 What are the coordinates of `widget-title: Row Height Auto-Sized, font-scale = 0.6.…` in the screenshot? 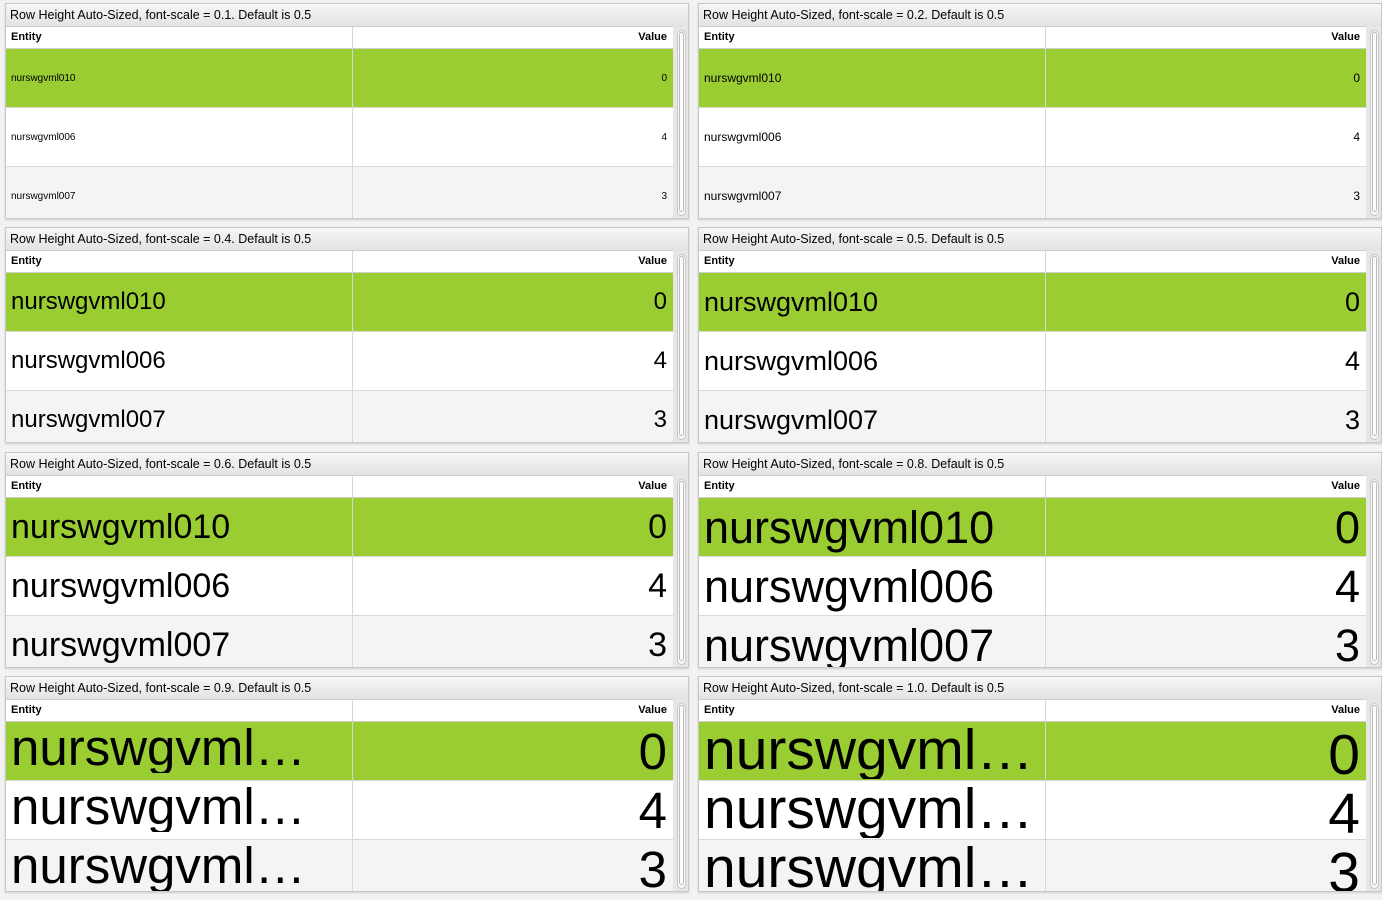 It's located at (347, 464).